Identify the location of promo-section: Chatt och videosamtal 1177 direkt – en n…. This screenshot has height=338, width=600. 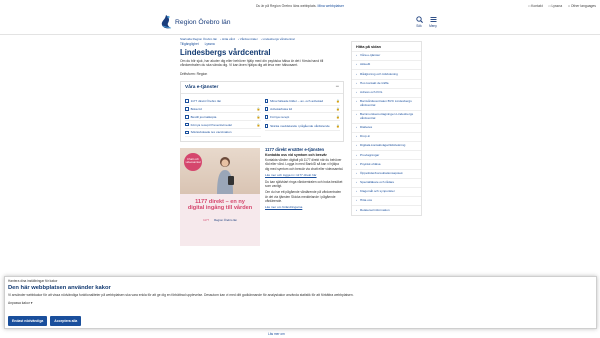
(262, 196).